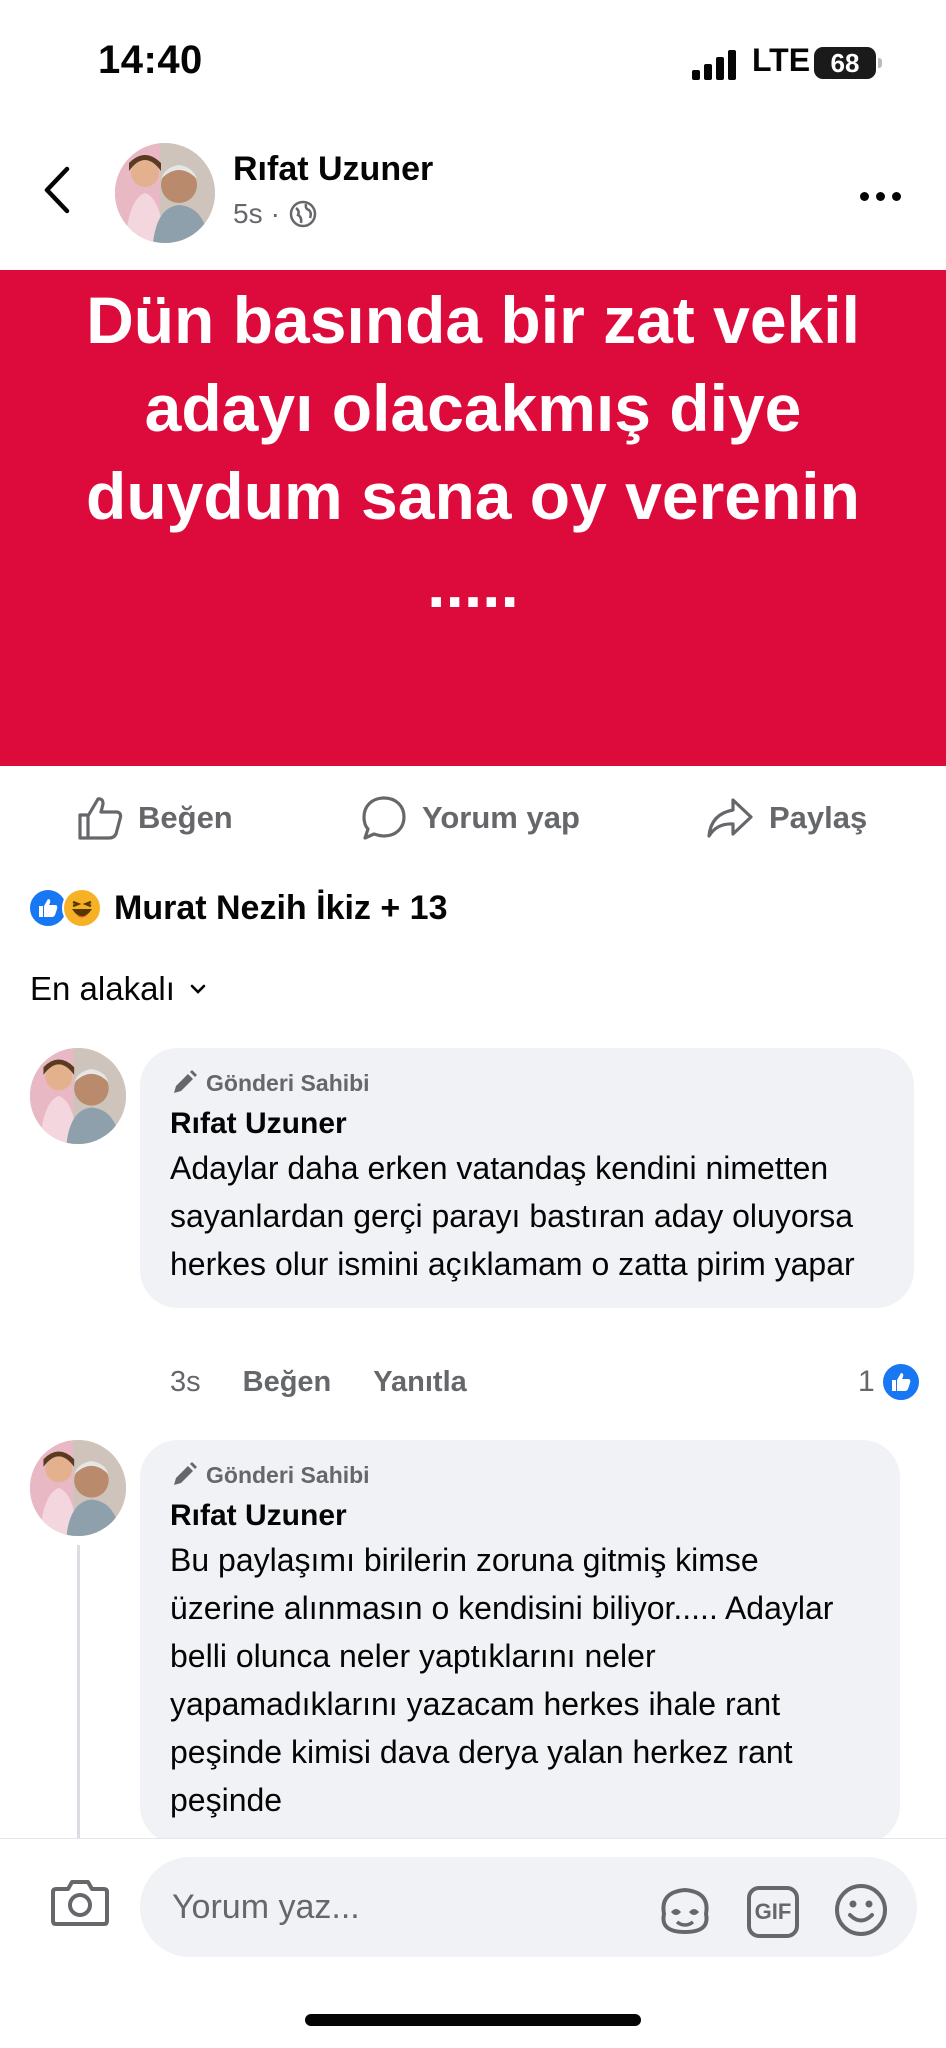 The height and width of the screenshot is (2048, 946). What do you see at coordinates (82, 908) in the screenshot?
I see `haha-reaction-icon` at bounding box center [82, 908].